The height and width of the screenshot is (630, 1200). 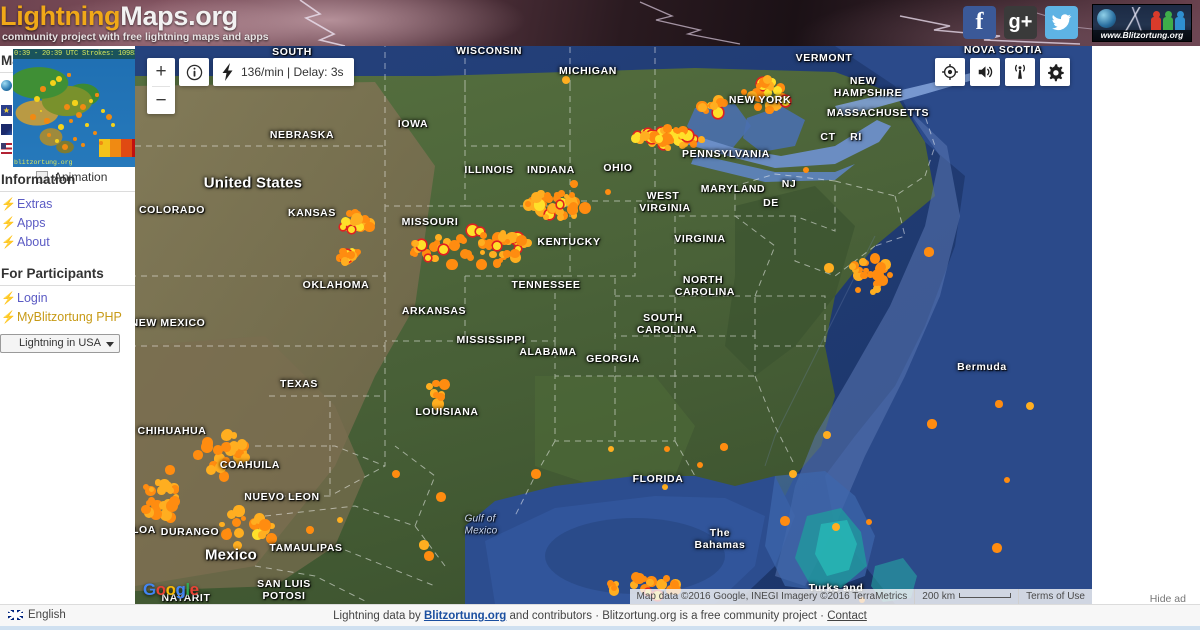 I want to click on locate-button, so click(x=950, y=72).